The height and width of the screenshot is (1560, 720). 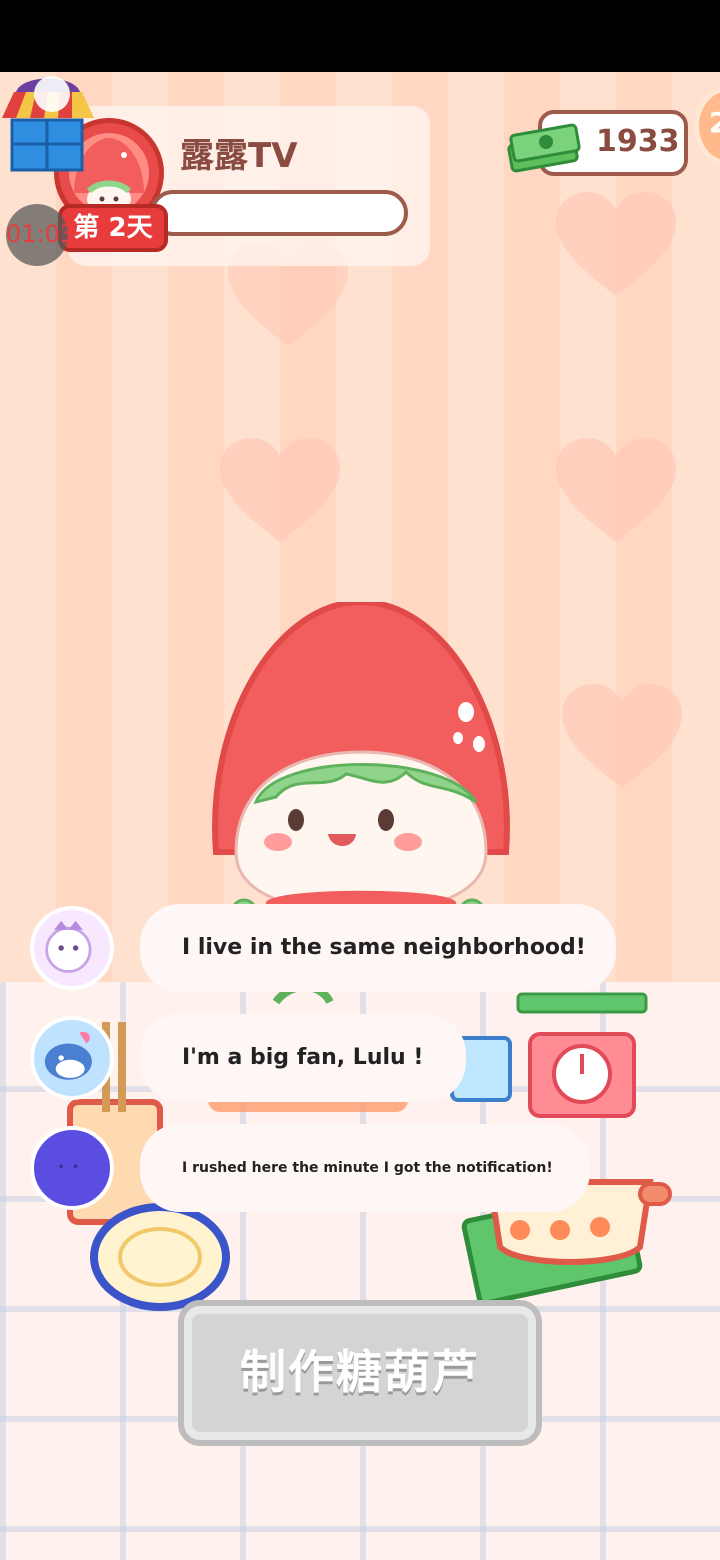 I want to click on shop-awning-icon, so click(x=48, y=122).